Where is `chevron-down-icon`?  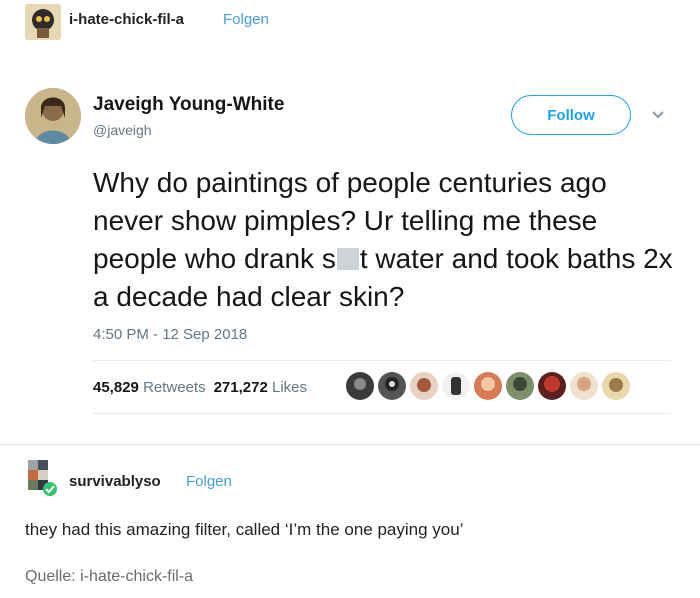
chevron-down-icon is located at coordinates (658, 114).